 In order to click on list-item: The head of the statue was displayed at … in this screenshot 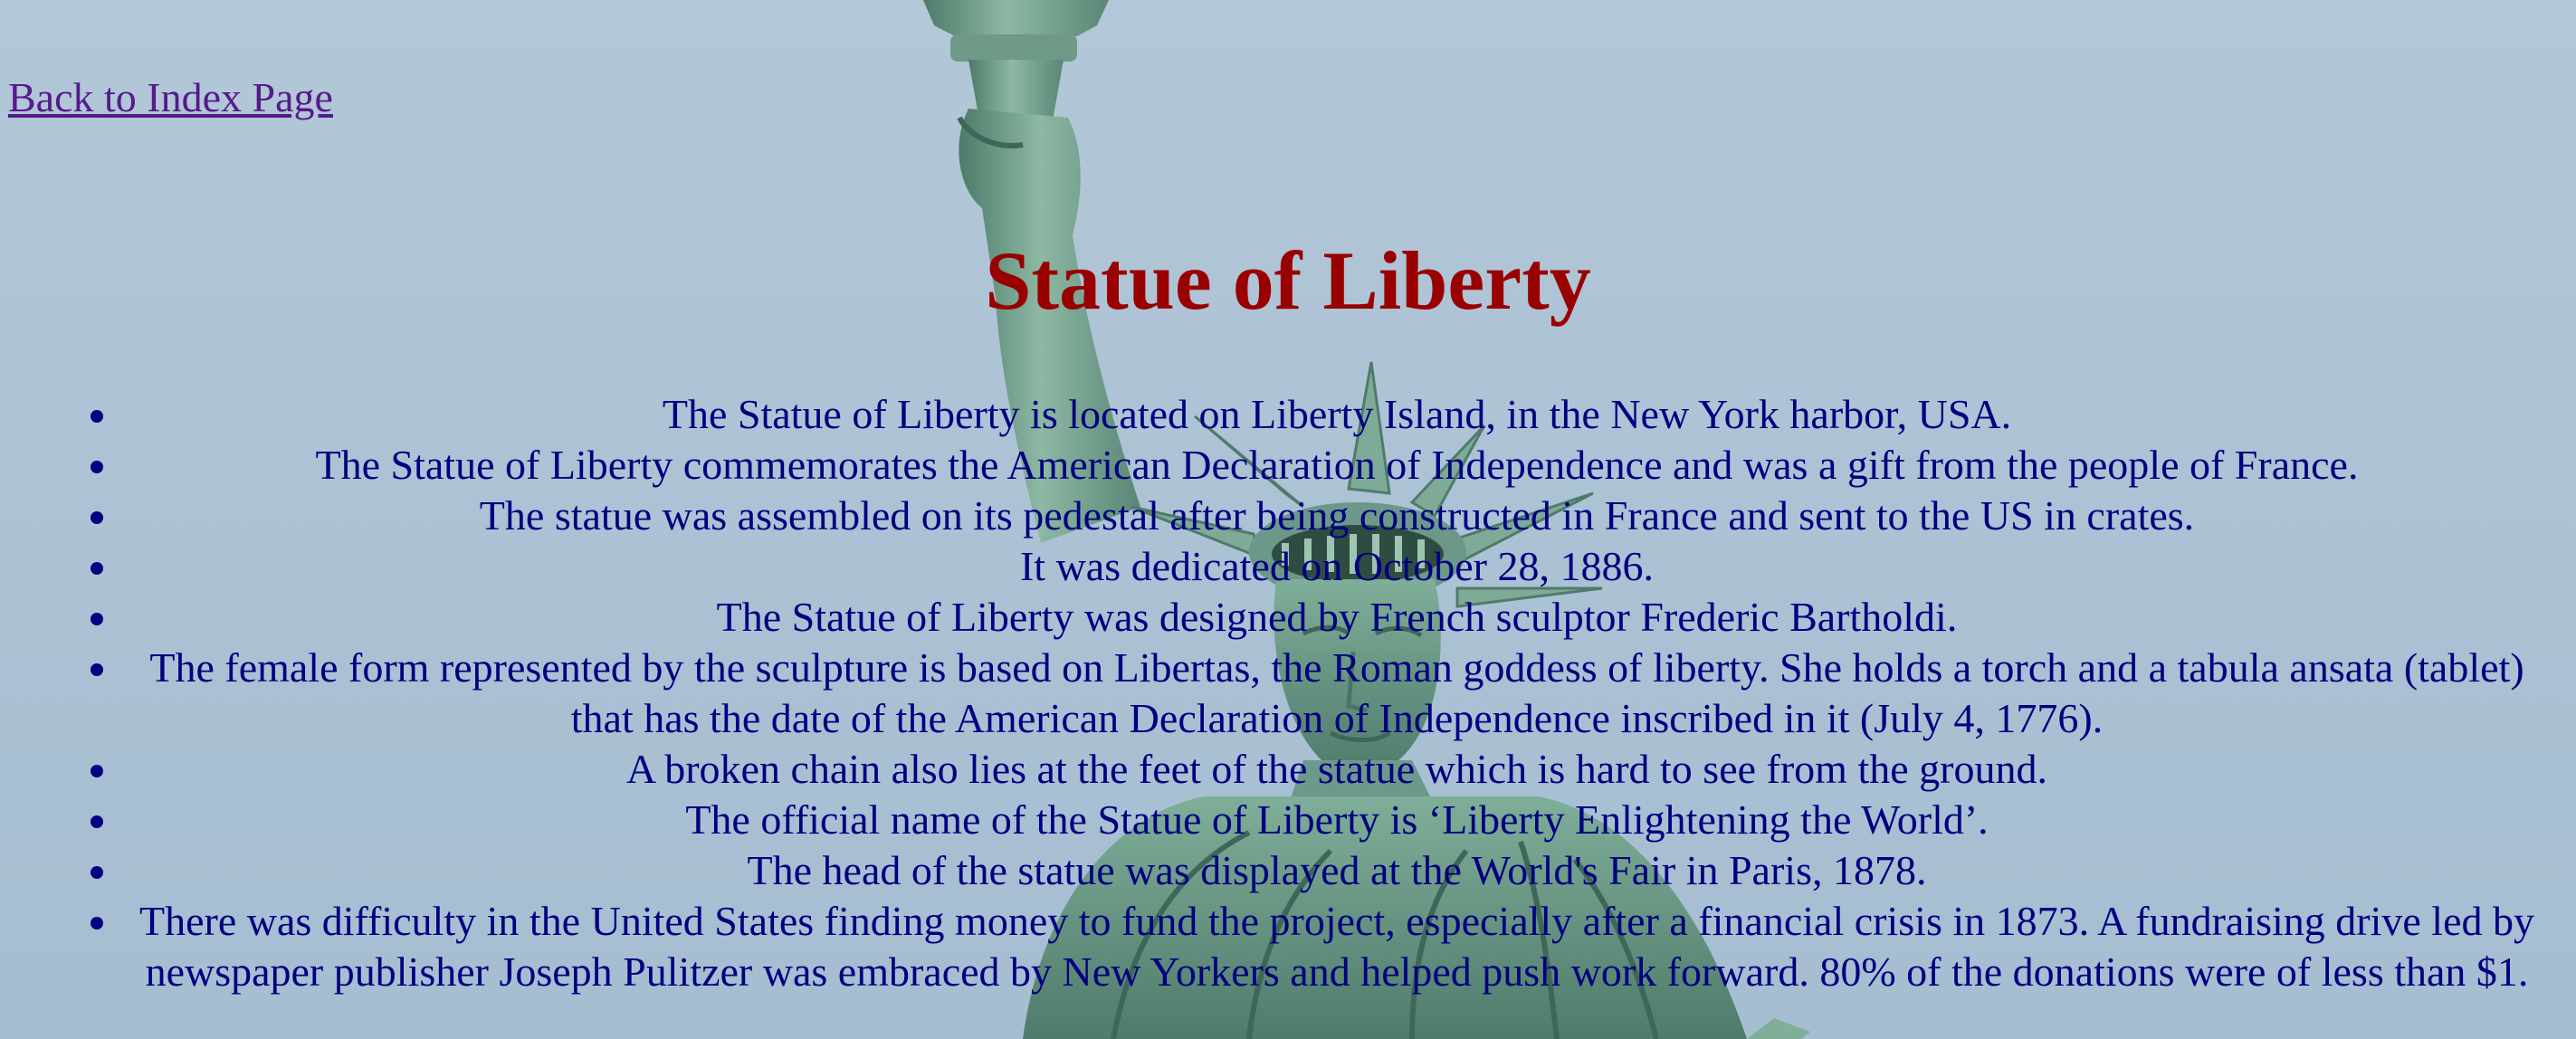, I will do `click(1336, 870)`.